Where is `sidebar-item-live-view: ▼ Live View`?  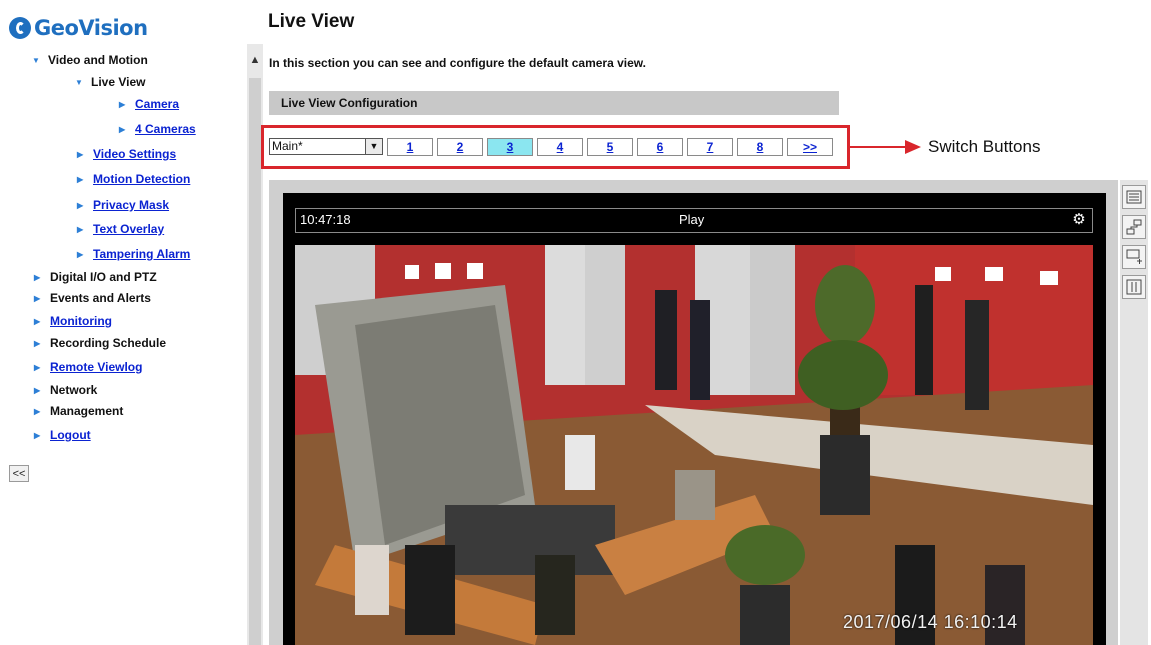 sidebar-item-live-view: ▼ Live View is located at coordinates (110, 82).